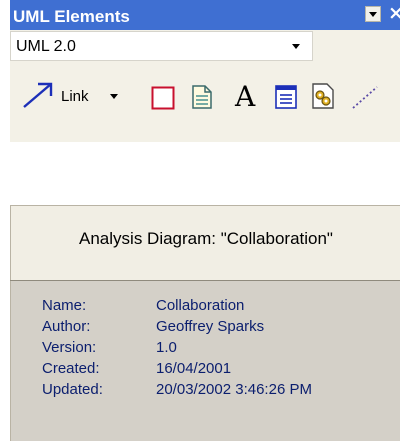 The width and height of the screenshot is (400, 441). I want to click on link-dropdown-chevron-down-icon, so click(114, 96).